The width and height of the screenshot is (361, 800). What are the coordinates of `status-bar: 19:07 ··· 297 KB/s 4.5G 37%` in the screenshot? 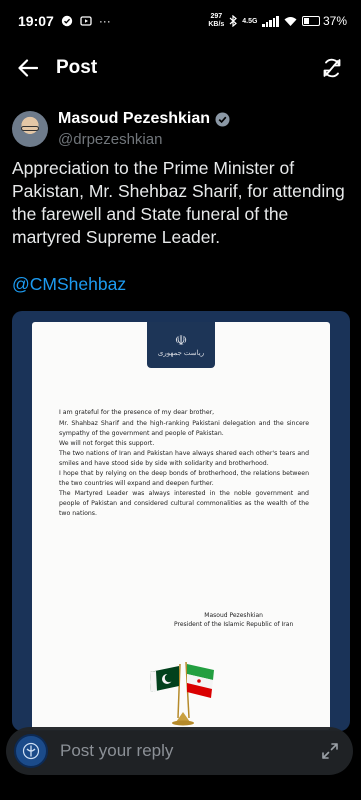 It's located at (180, 21).